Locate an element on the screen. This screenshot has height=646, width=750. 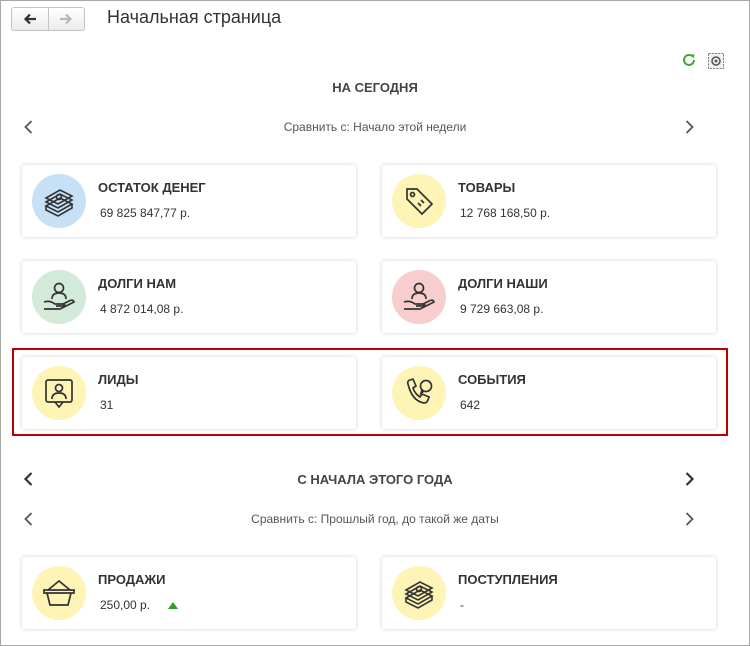
card-value: 642 is located at coordinates (470, 405).